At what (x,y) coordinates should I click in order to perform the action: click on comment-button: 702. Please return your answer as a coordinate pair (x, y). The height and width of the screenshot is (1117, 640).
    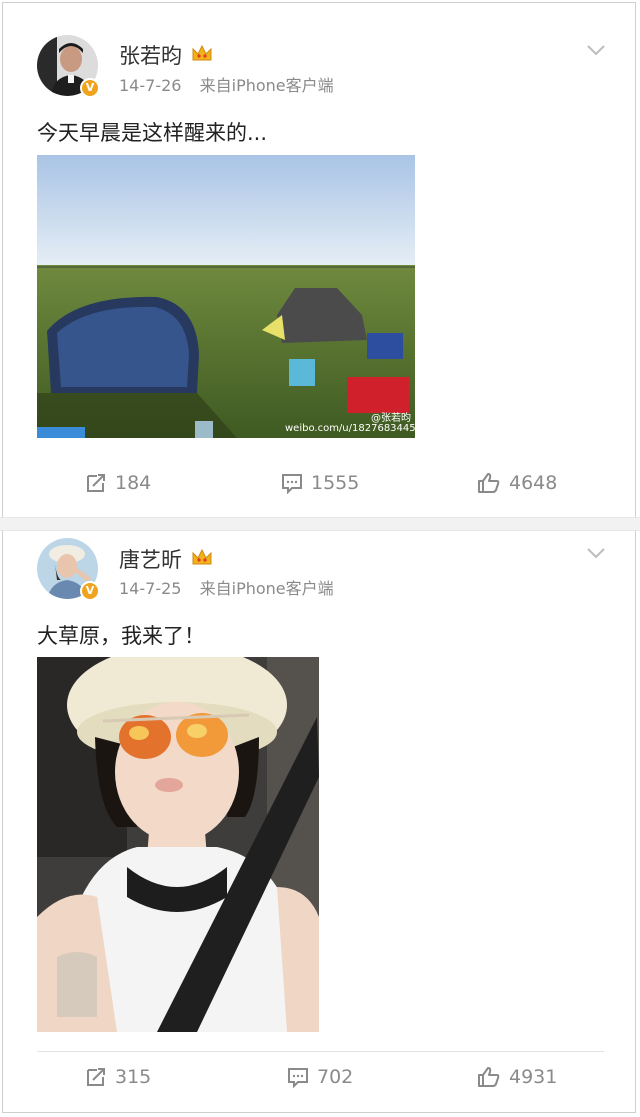
    Looking at the image, I should click on (320, 1077).